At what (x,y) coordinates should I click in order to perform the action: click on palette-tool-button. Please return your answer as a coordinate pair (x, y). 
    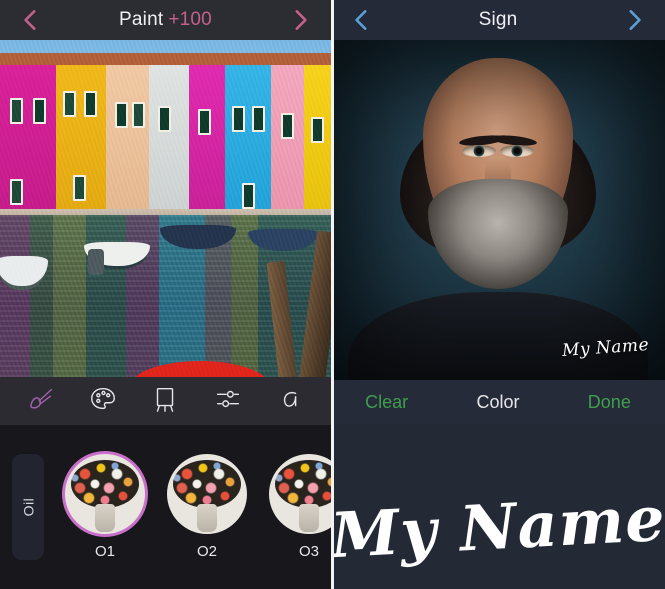
    Looking at the image, I should click on (103, 401).